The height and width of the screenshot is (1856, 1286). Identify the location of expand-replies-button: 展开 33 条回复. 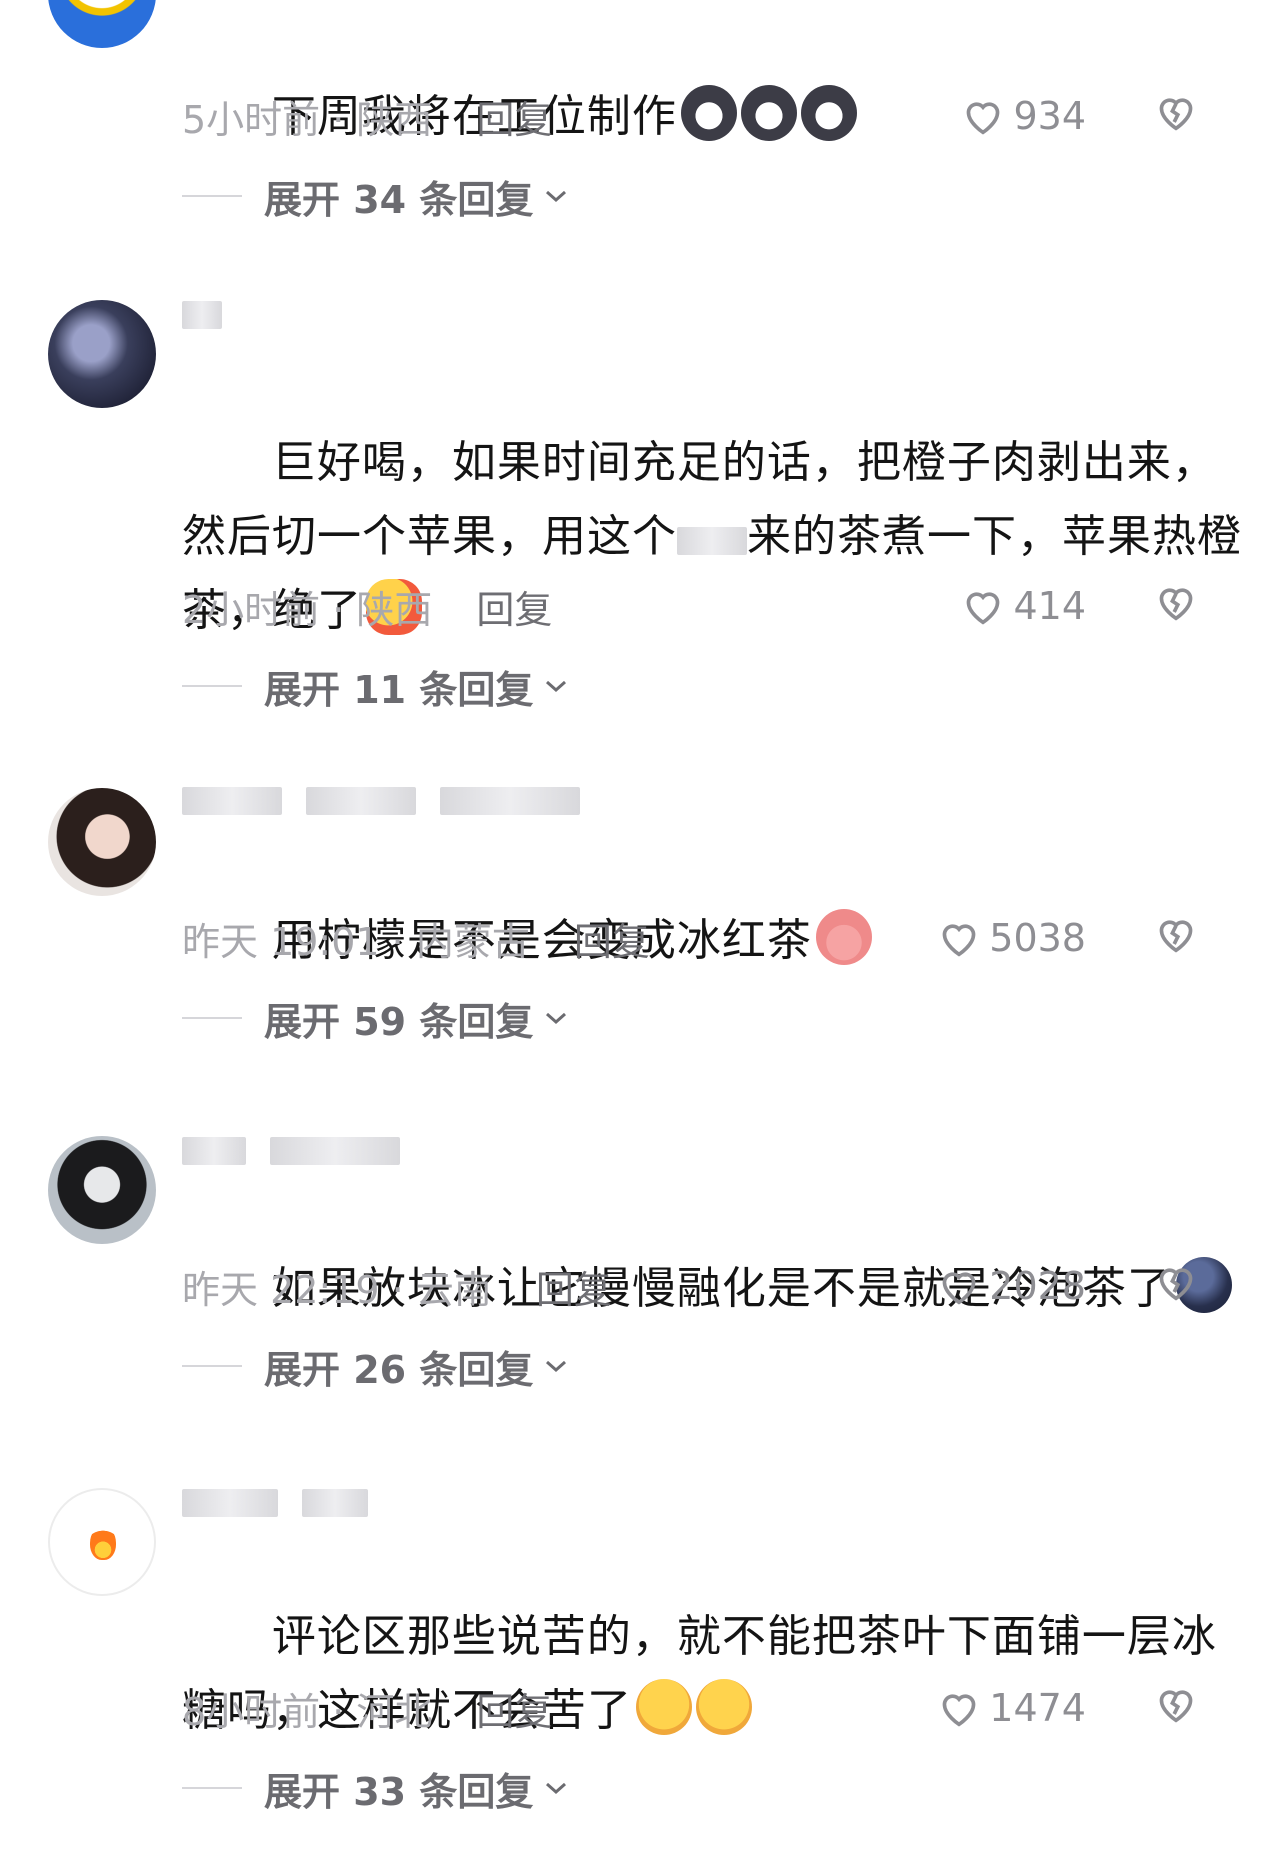
(375, 1788).